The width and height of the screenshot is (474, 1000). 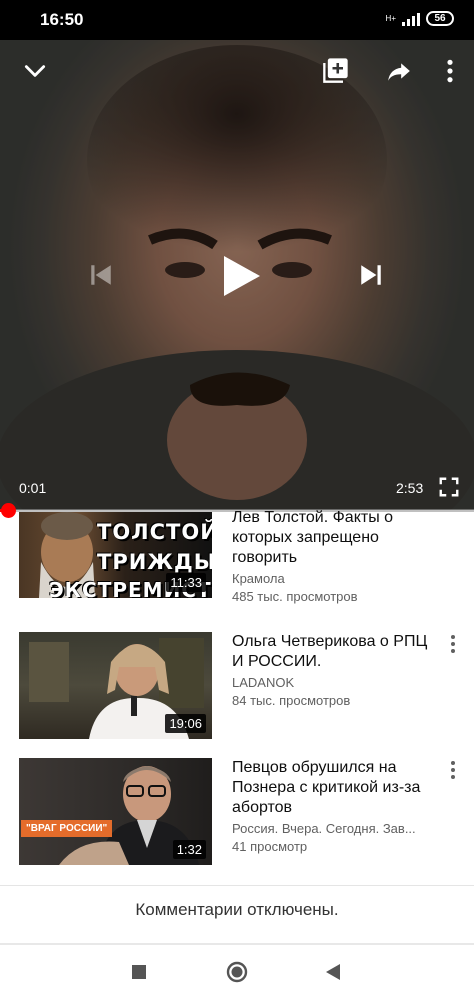 I want to click on total-time: 2:53, so click(x=410, y=488).